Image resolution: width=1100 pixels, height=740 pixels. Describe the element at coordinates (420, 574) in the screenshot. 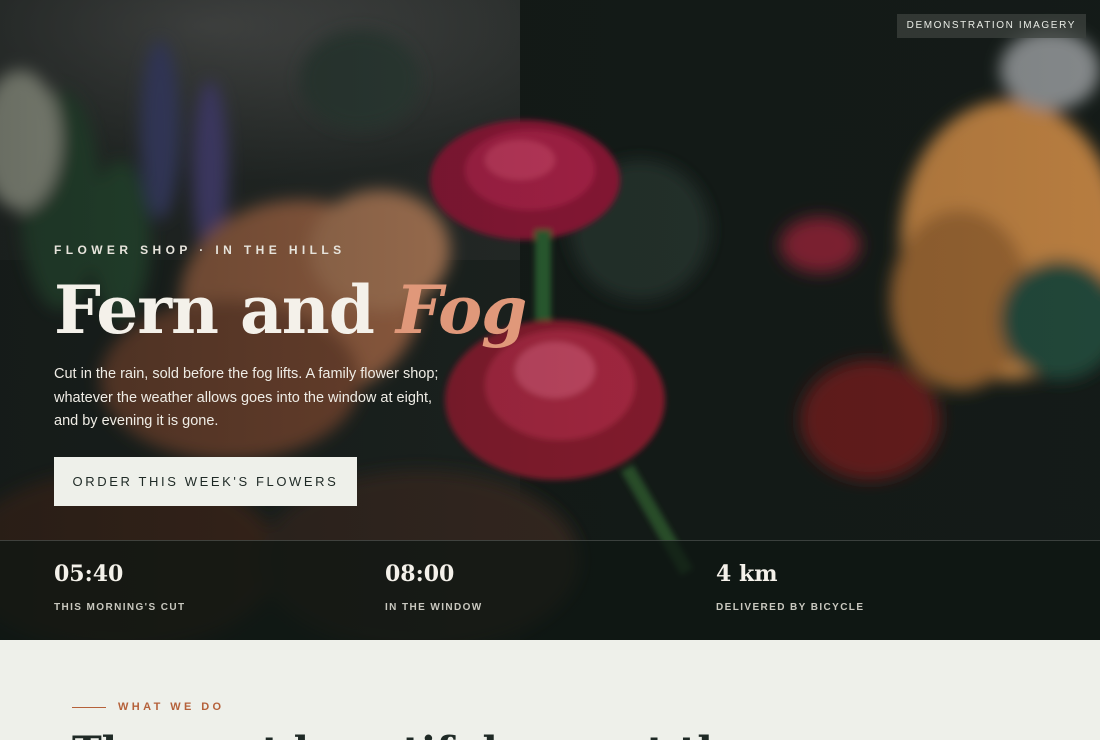

I see `stat-value: 08:00` at that location.